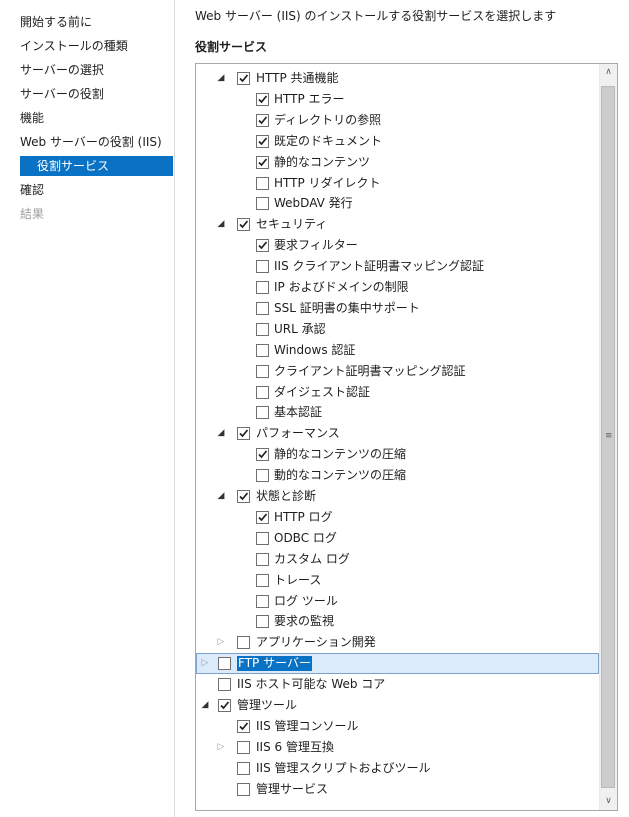  I want to click on tree-row: IIS クライアント証明書マッピング認証, so click(397, 266).